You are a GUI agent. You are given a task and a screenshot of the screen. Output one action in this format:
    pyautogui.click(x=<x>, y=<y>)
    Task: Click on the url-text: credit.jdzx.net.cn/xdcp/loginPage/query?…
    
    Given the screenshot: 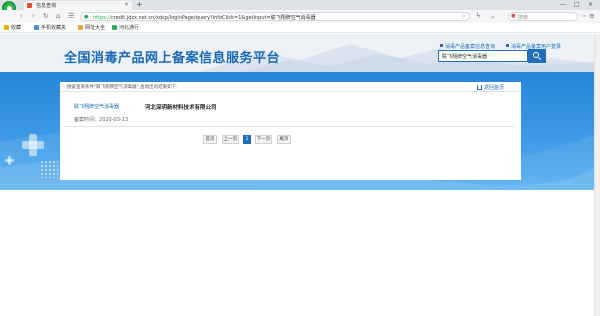 What is the action you would take?
    pyautogui.click(x=213, y=18)
    